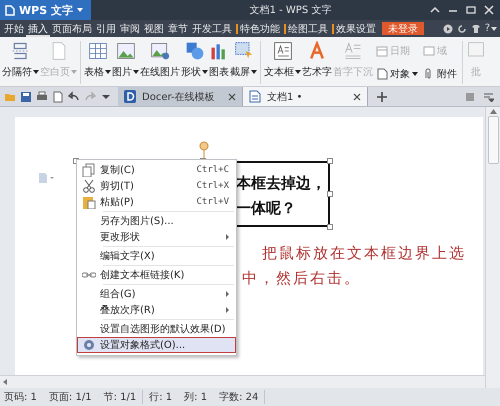 This screenshot has width=500, height=406. I want to click on menu-item: 剪切(T) Ctrl+X, so click(156, 186).